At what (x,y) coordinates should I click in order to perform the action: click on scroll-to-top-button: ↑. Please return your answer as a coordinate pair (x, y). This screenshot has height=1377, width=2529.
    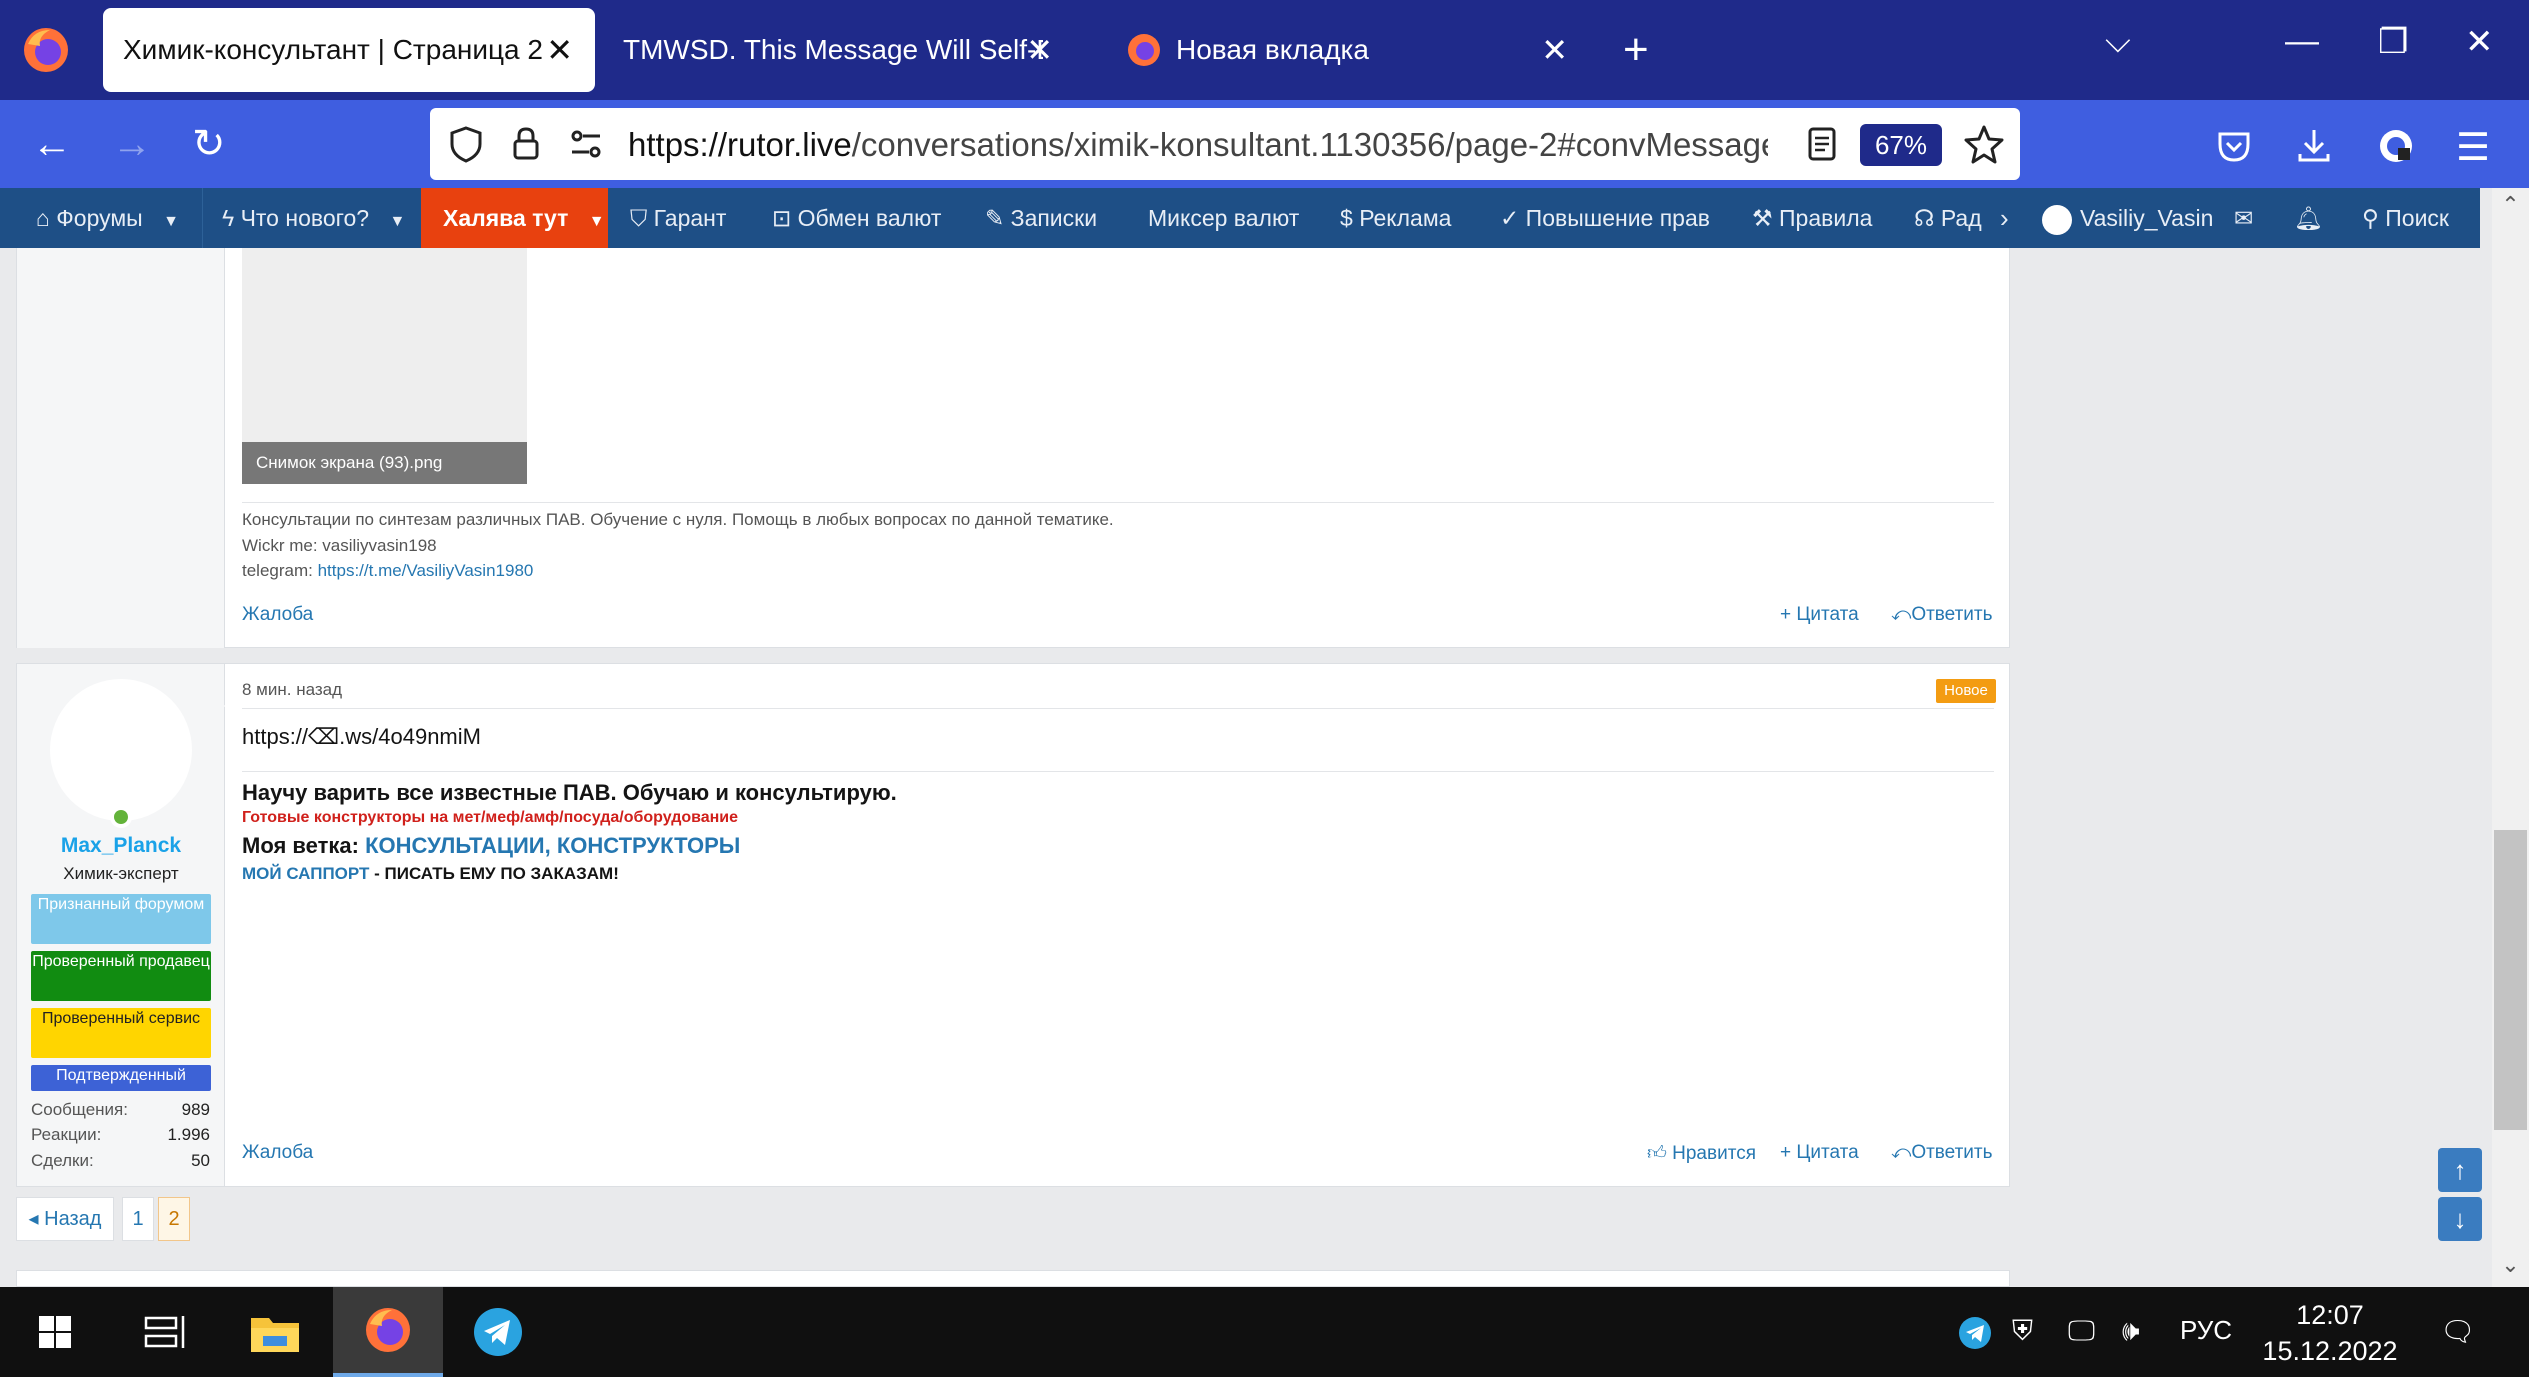
    Looking at the image, I should click on (2460, 1170).